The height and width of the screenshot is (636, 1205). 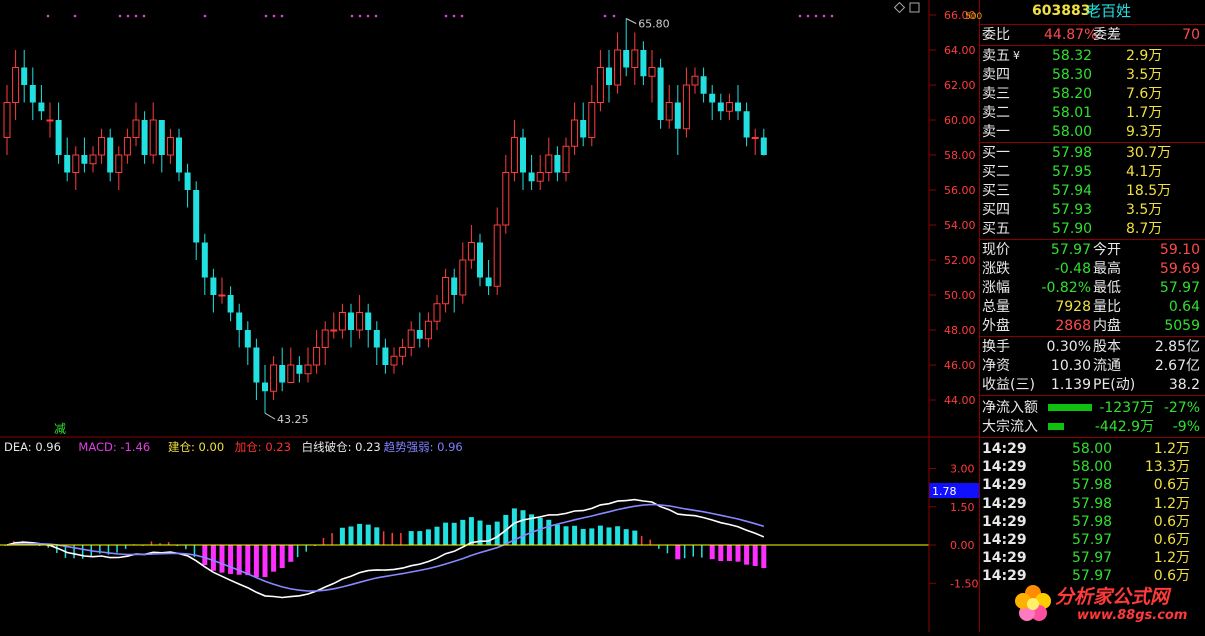 I want to click on ask-volume: 7.6万, so click(x=1144, y=94).